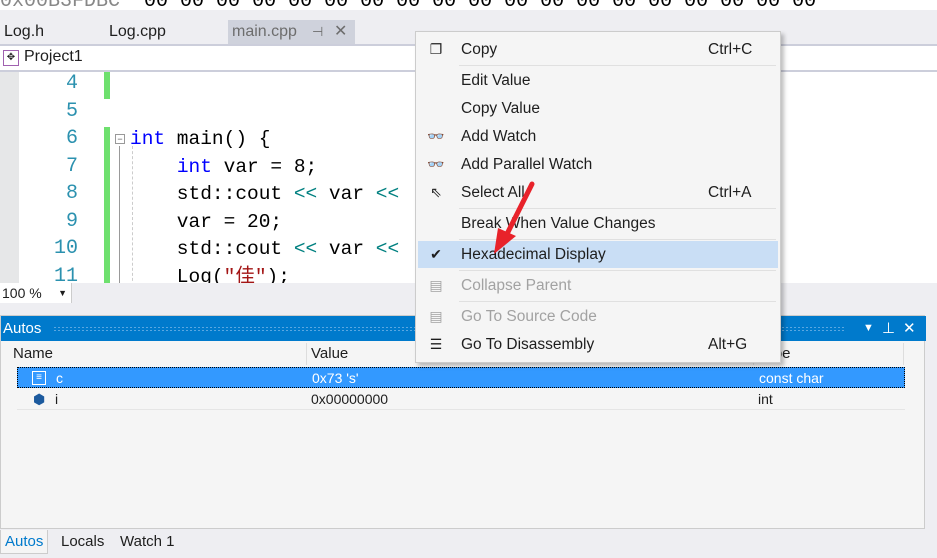 The image size is (937, 558). Describe the element at coordinates (11, 58) in the screenshot. I see `project-icon: ✥` at that location.